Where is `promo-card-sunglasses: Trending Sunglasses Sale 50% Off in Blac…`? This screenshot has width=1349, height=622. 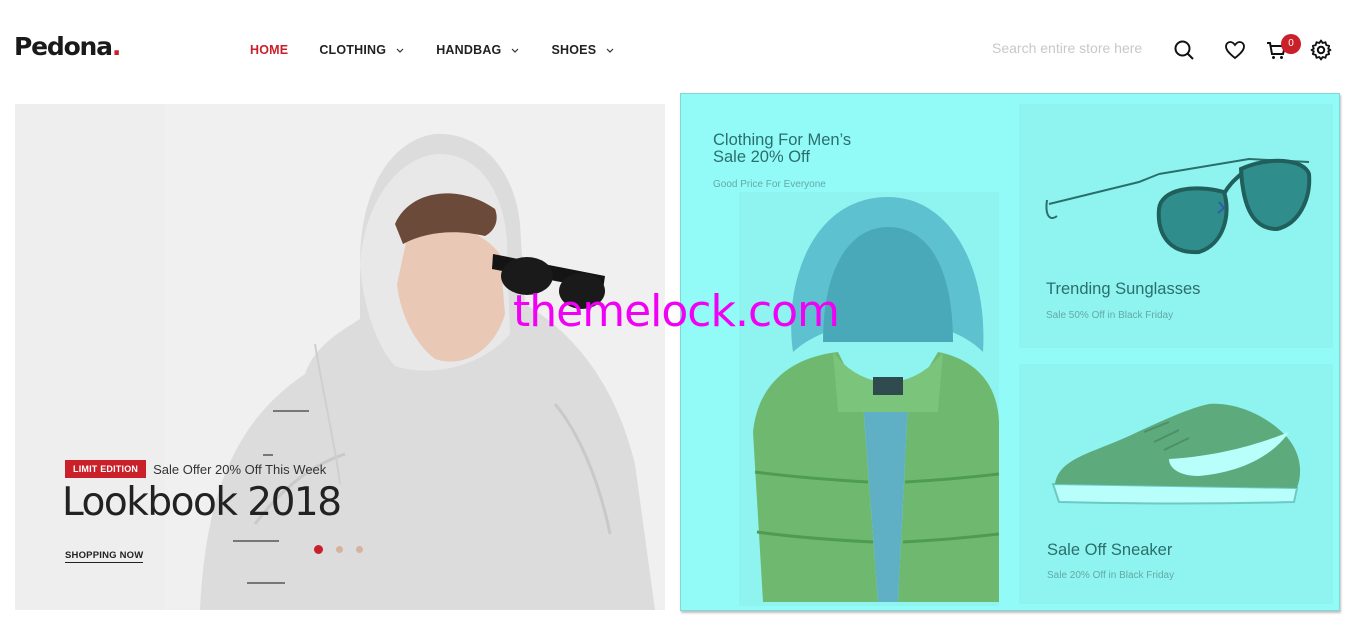 promo-card-sunglasses: Trending Sunglasses Sale 50% Off in Blac… is located at coordinates (1176, 226).